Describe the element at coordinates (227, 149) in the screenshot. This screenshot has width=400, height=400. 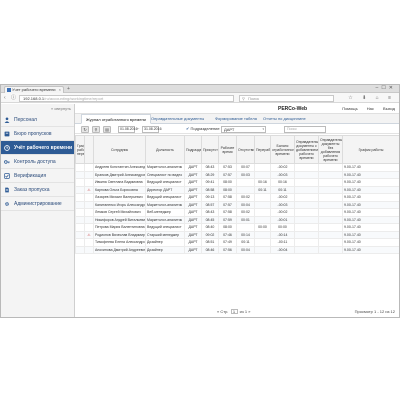
I see `column-header: Рабочее время` at that location.